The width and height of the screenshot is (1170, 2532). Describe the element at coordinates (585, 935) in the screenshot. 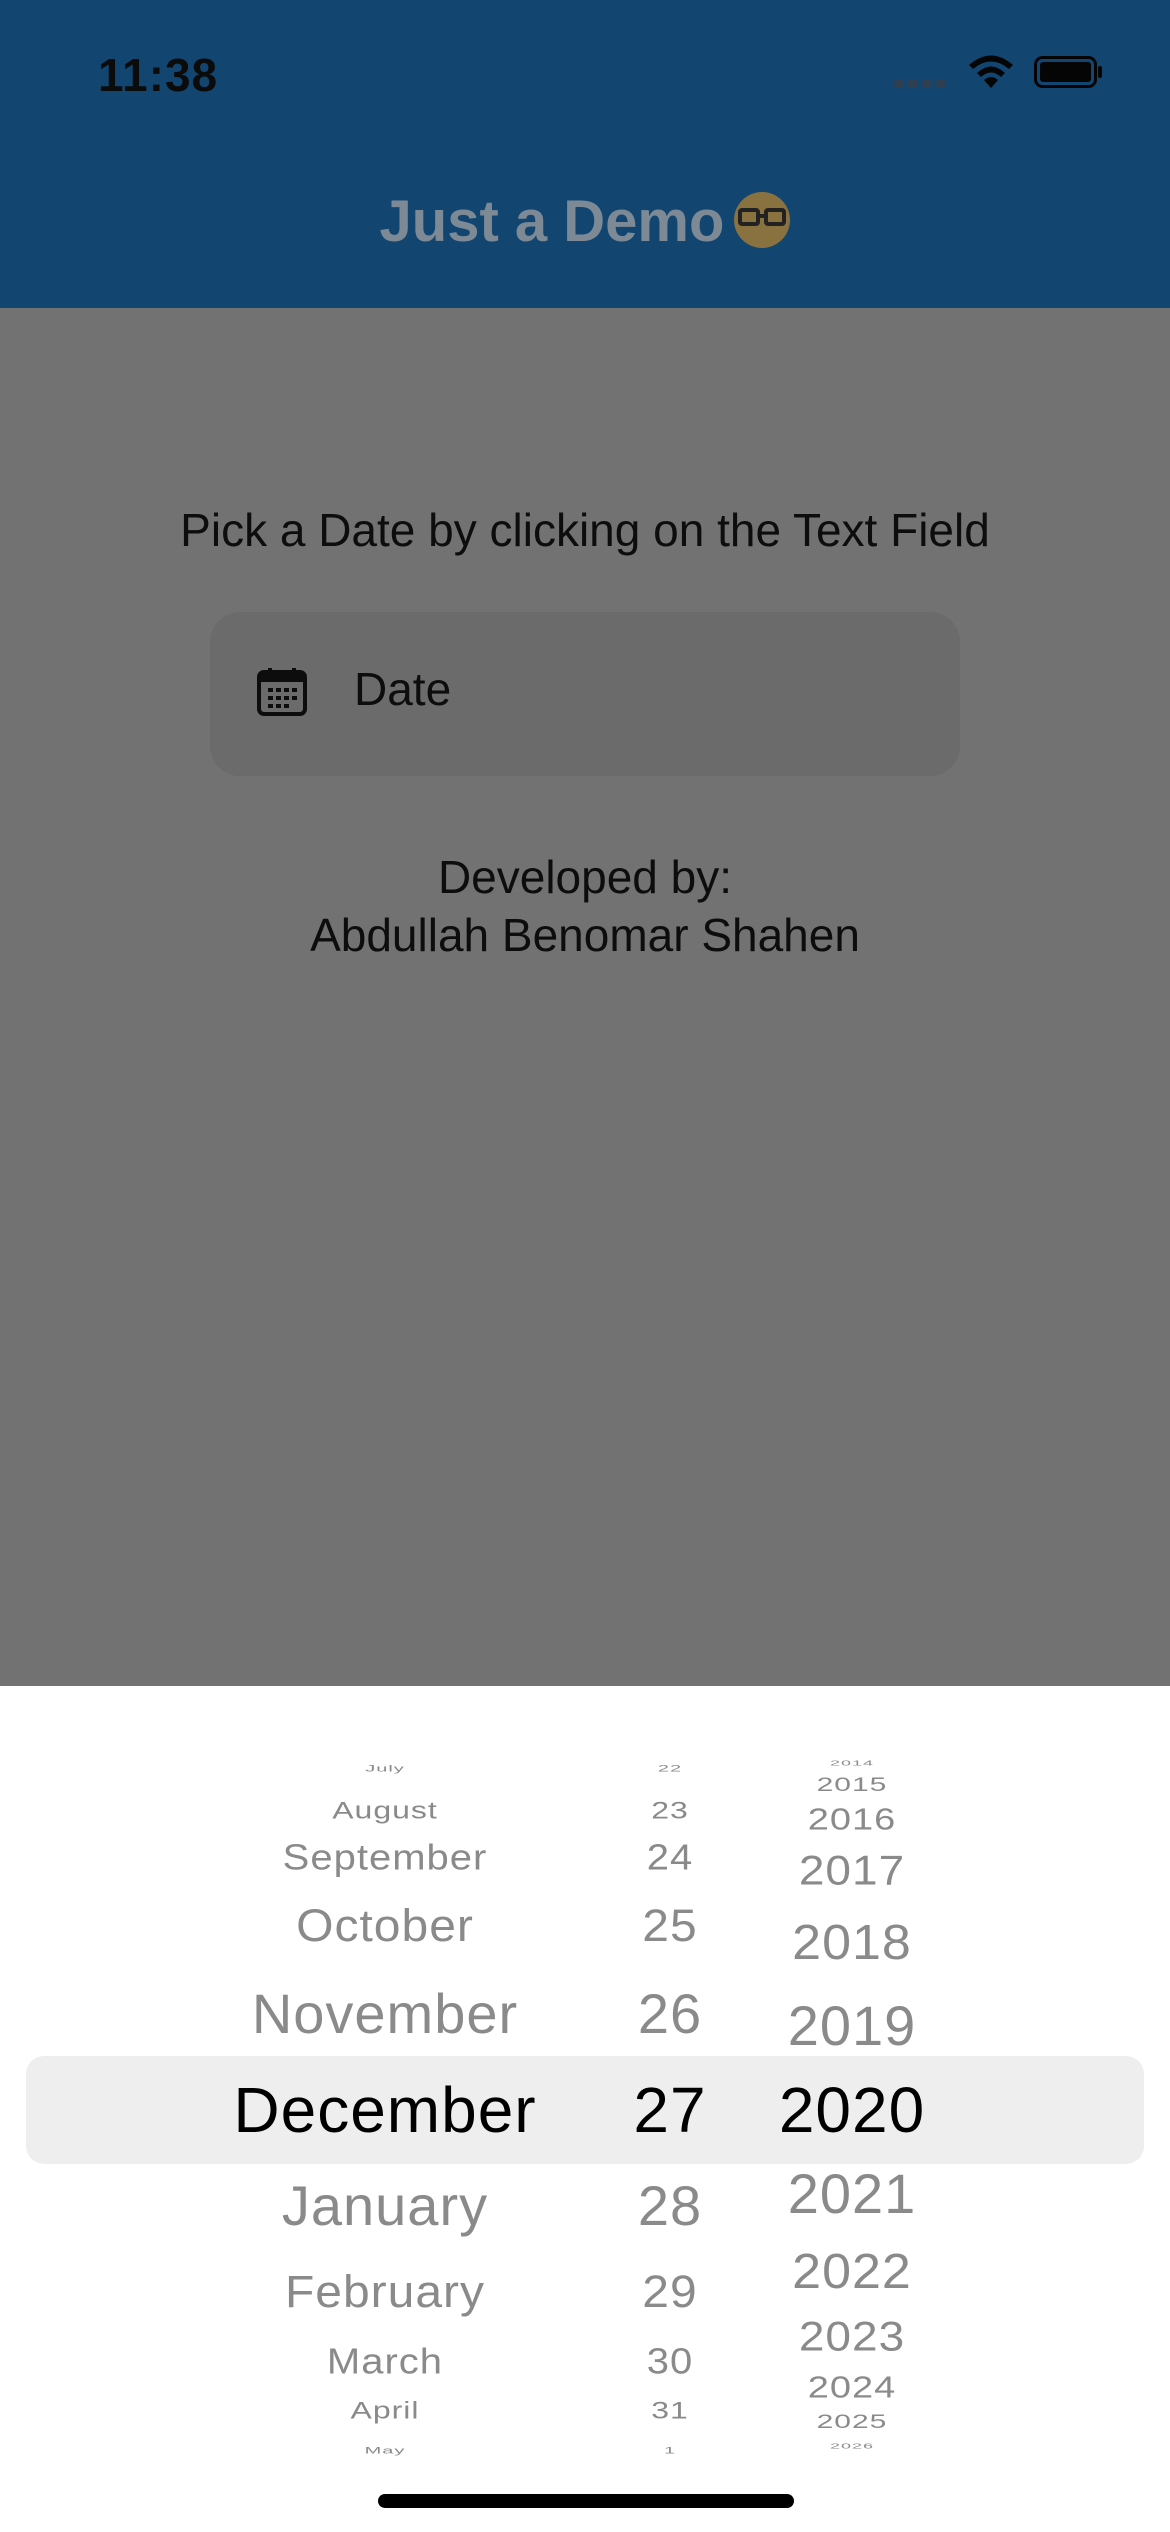

I see `developer-name: Abdullah Benomar Shahen` at that location.